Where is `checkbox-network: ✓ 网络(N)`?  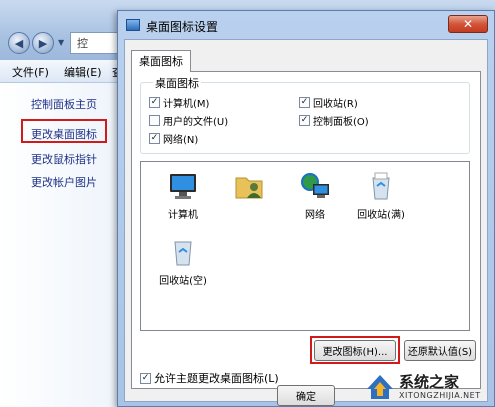
checkbox-network: ✓ 网络(N) is located at coordinates (173, 138).